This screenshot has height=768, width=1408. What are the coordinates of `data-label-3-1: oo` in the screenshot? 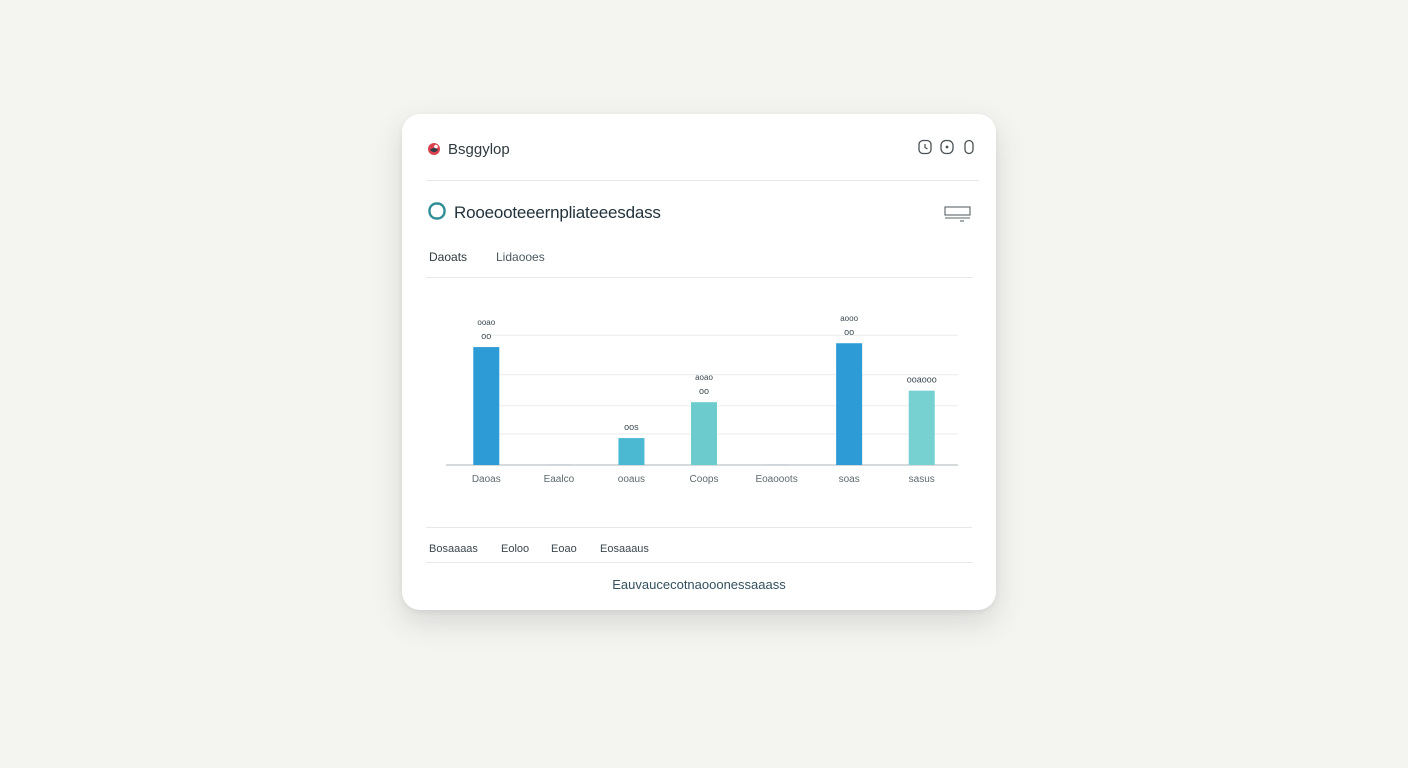 It's located at (704, 391).